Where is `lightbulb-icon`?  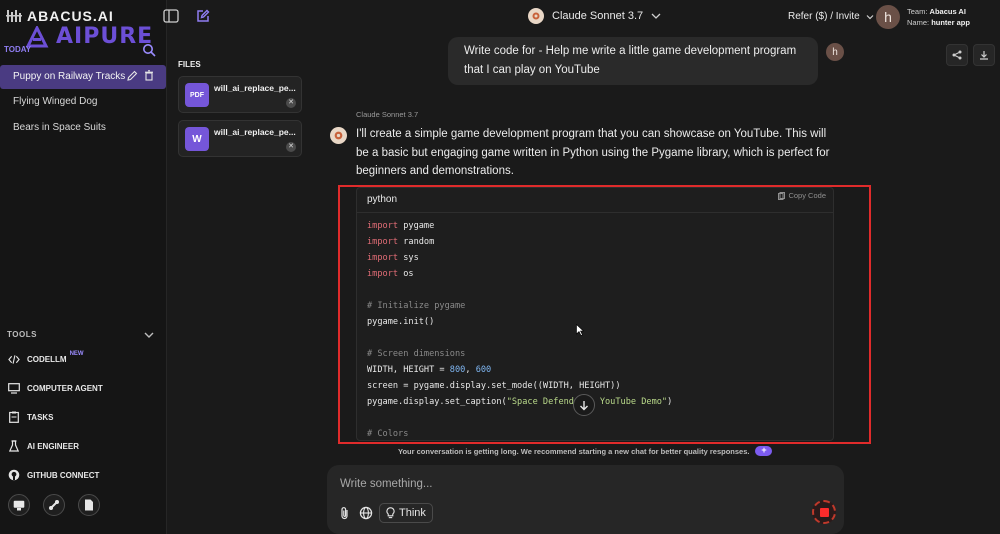
lightbulb-icon is located at coordinates (390, 513).